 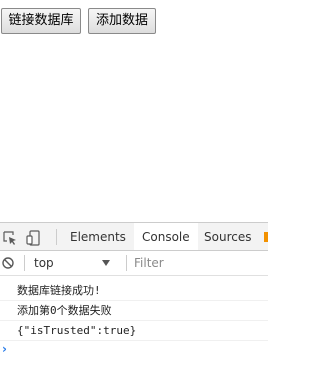 I want to click on tab-console: Console, so click(x=166, y=236).